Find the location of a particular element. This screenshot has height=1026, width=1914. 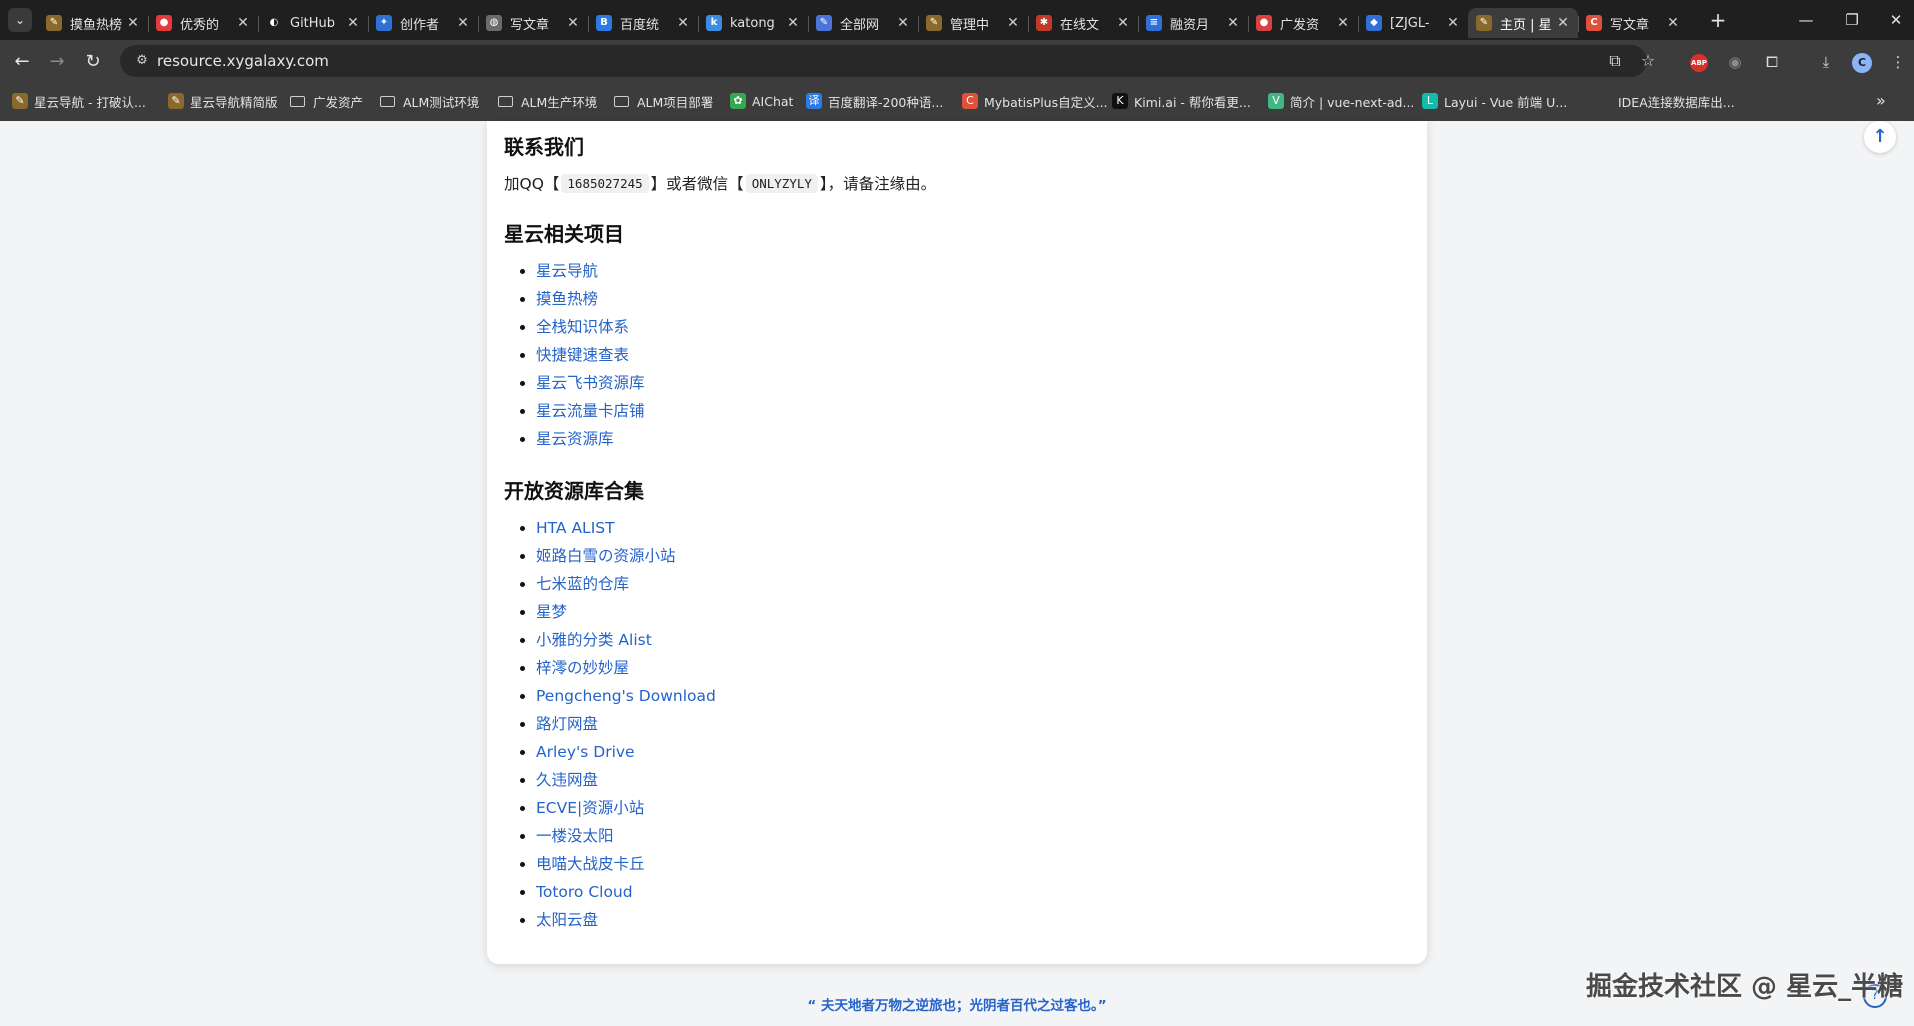

browser-tab: ✎ 摸鱼热榜 ✕ is located at coordinates (93, 23).